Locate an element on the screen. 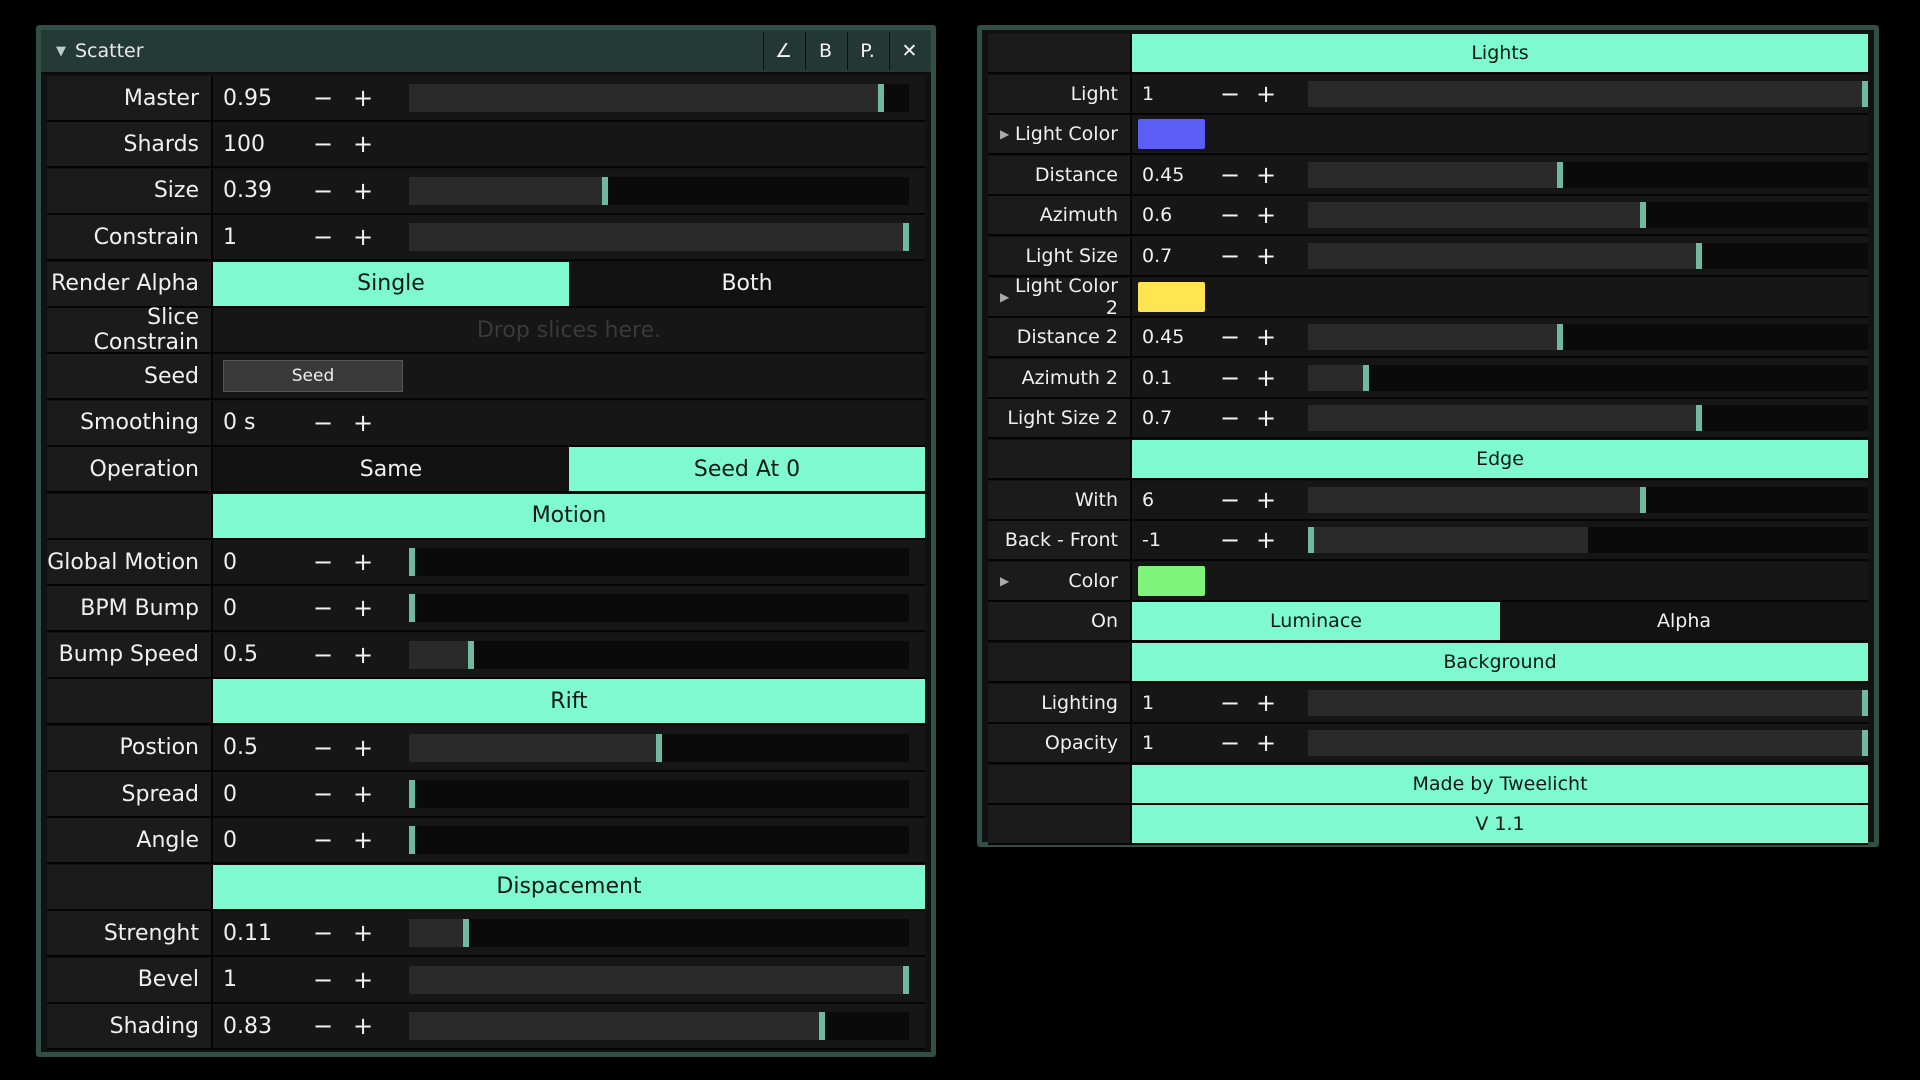 The width and height of the screenshot is (1920, 1080). segment-option-alpha: Alpha is located at coordinates (1684, 621).